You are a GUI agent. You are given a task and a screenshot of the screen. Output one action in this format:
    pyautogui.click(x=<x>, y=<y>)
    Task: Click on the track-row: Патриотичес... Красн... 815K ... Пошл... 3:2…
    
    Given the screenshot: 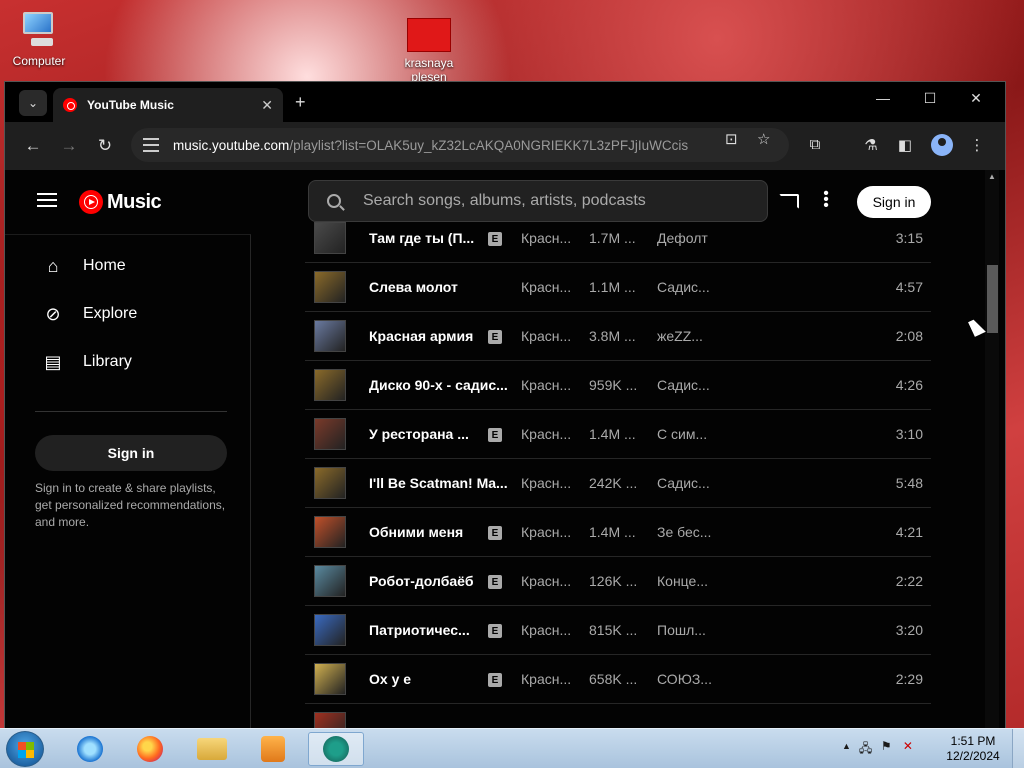 What is the action you would take?
    pyautogui.click(x=618, y=630)
    